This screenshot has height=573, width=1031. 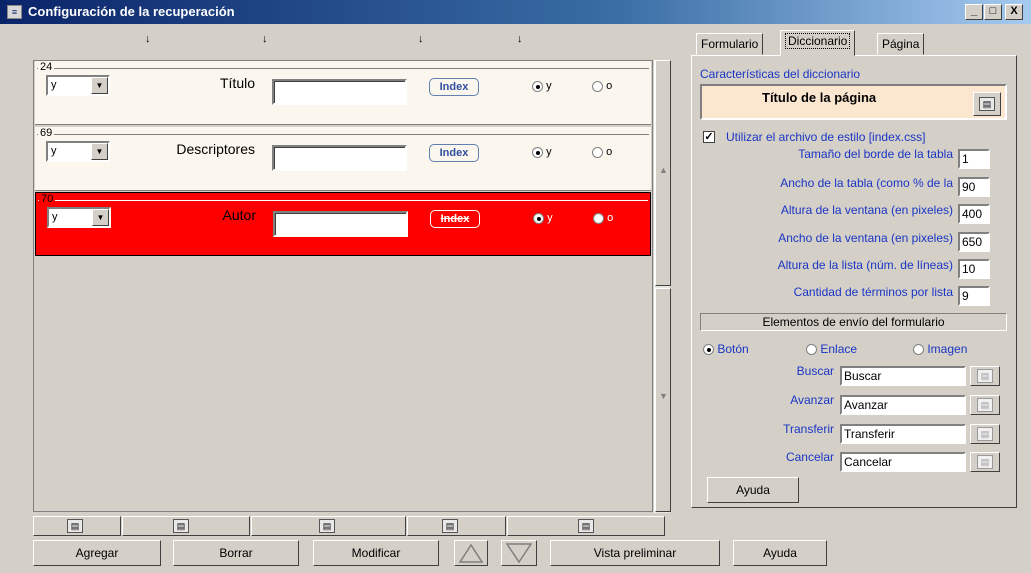 What do you see at coordinates (809, 457) in the screenshot?
I see `submit-field-label: Cancelar` at bounding box center [809, 457].